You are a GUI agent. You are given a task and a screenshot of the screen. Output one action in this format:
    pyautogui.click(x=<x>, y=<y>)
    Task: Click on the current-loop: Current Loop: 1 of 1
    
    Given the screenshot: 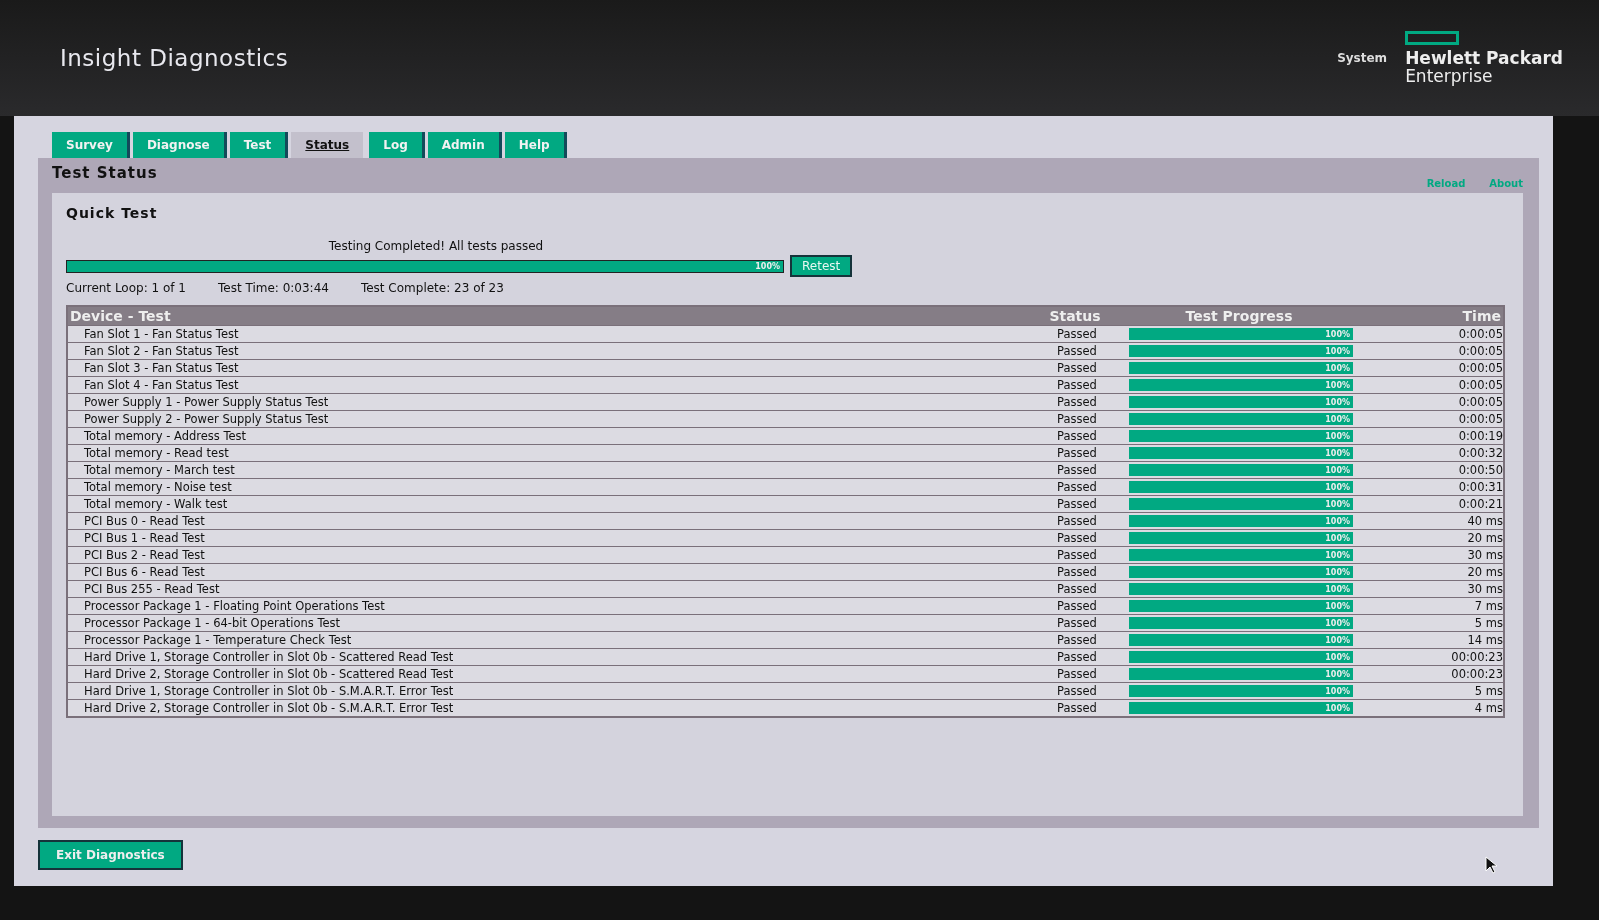 What is the action you would take?
    pyautogui.click(x=126, y=288)
    